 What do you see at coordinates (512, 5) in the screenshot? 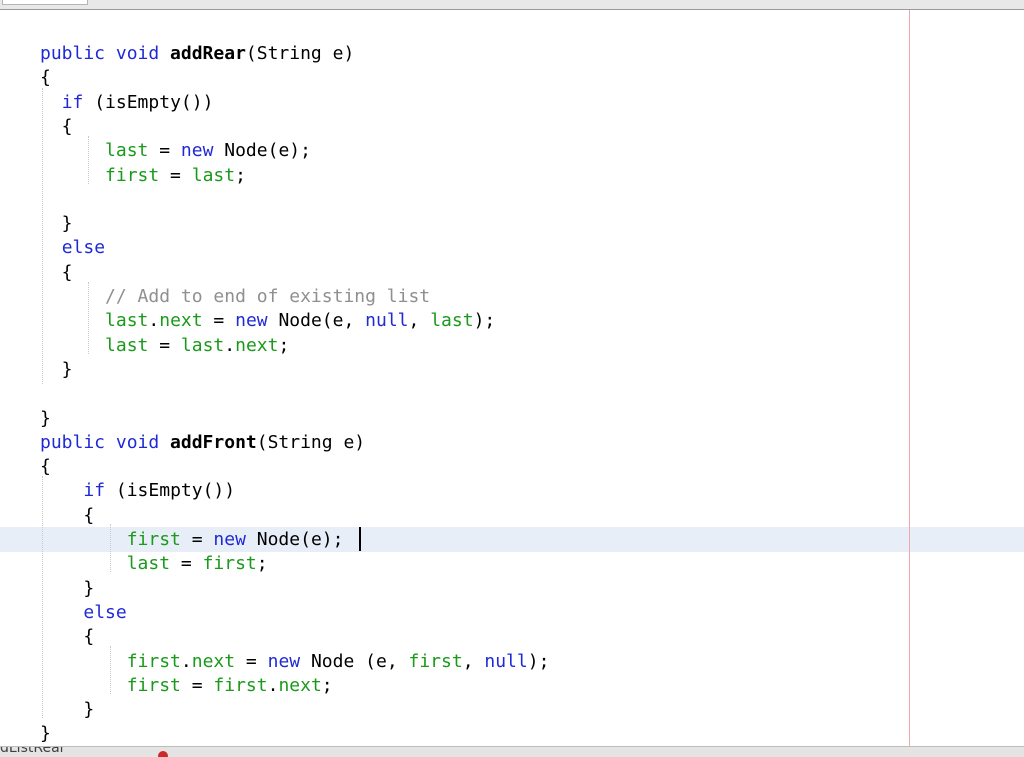
I see `editor-tab-strip` at bounding box center [512, 5].